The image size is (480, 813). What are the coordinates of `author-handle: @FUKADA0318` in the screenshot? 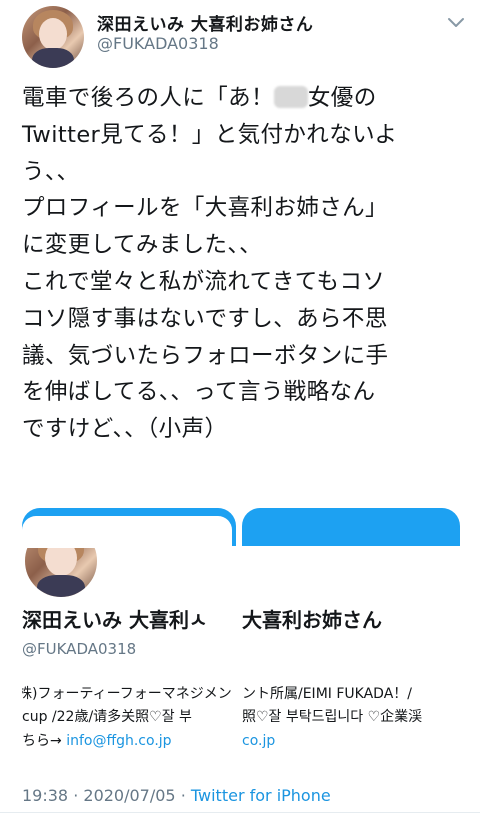 It's located at (158, 43).